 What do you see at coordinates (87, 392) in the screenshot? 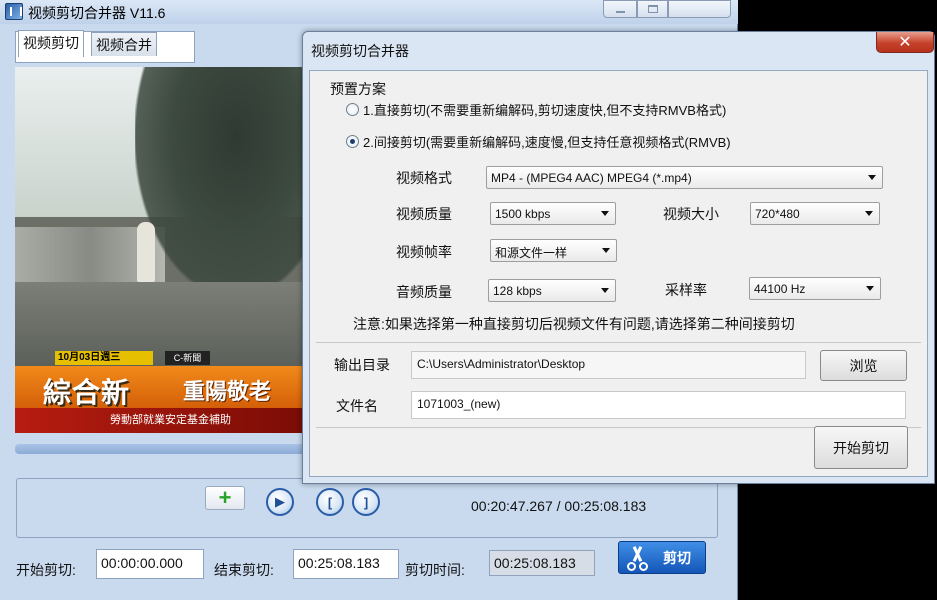
I see `video-news-logo: 綜合新` at bounding box center [87, 392].